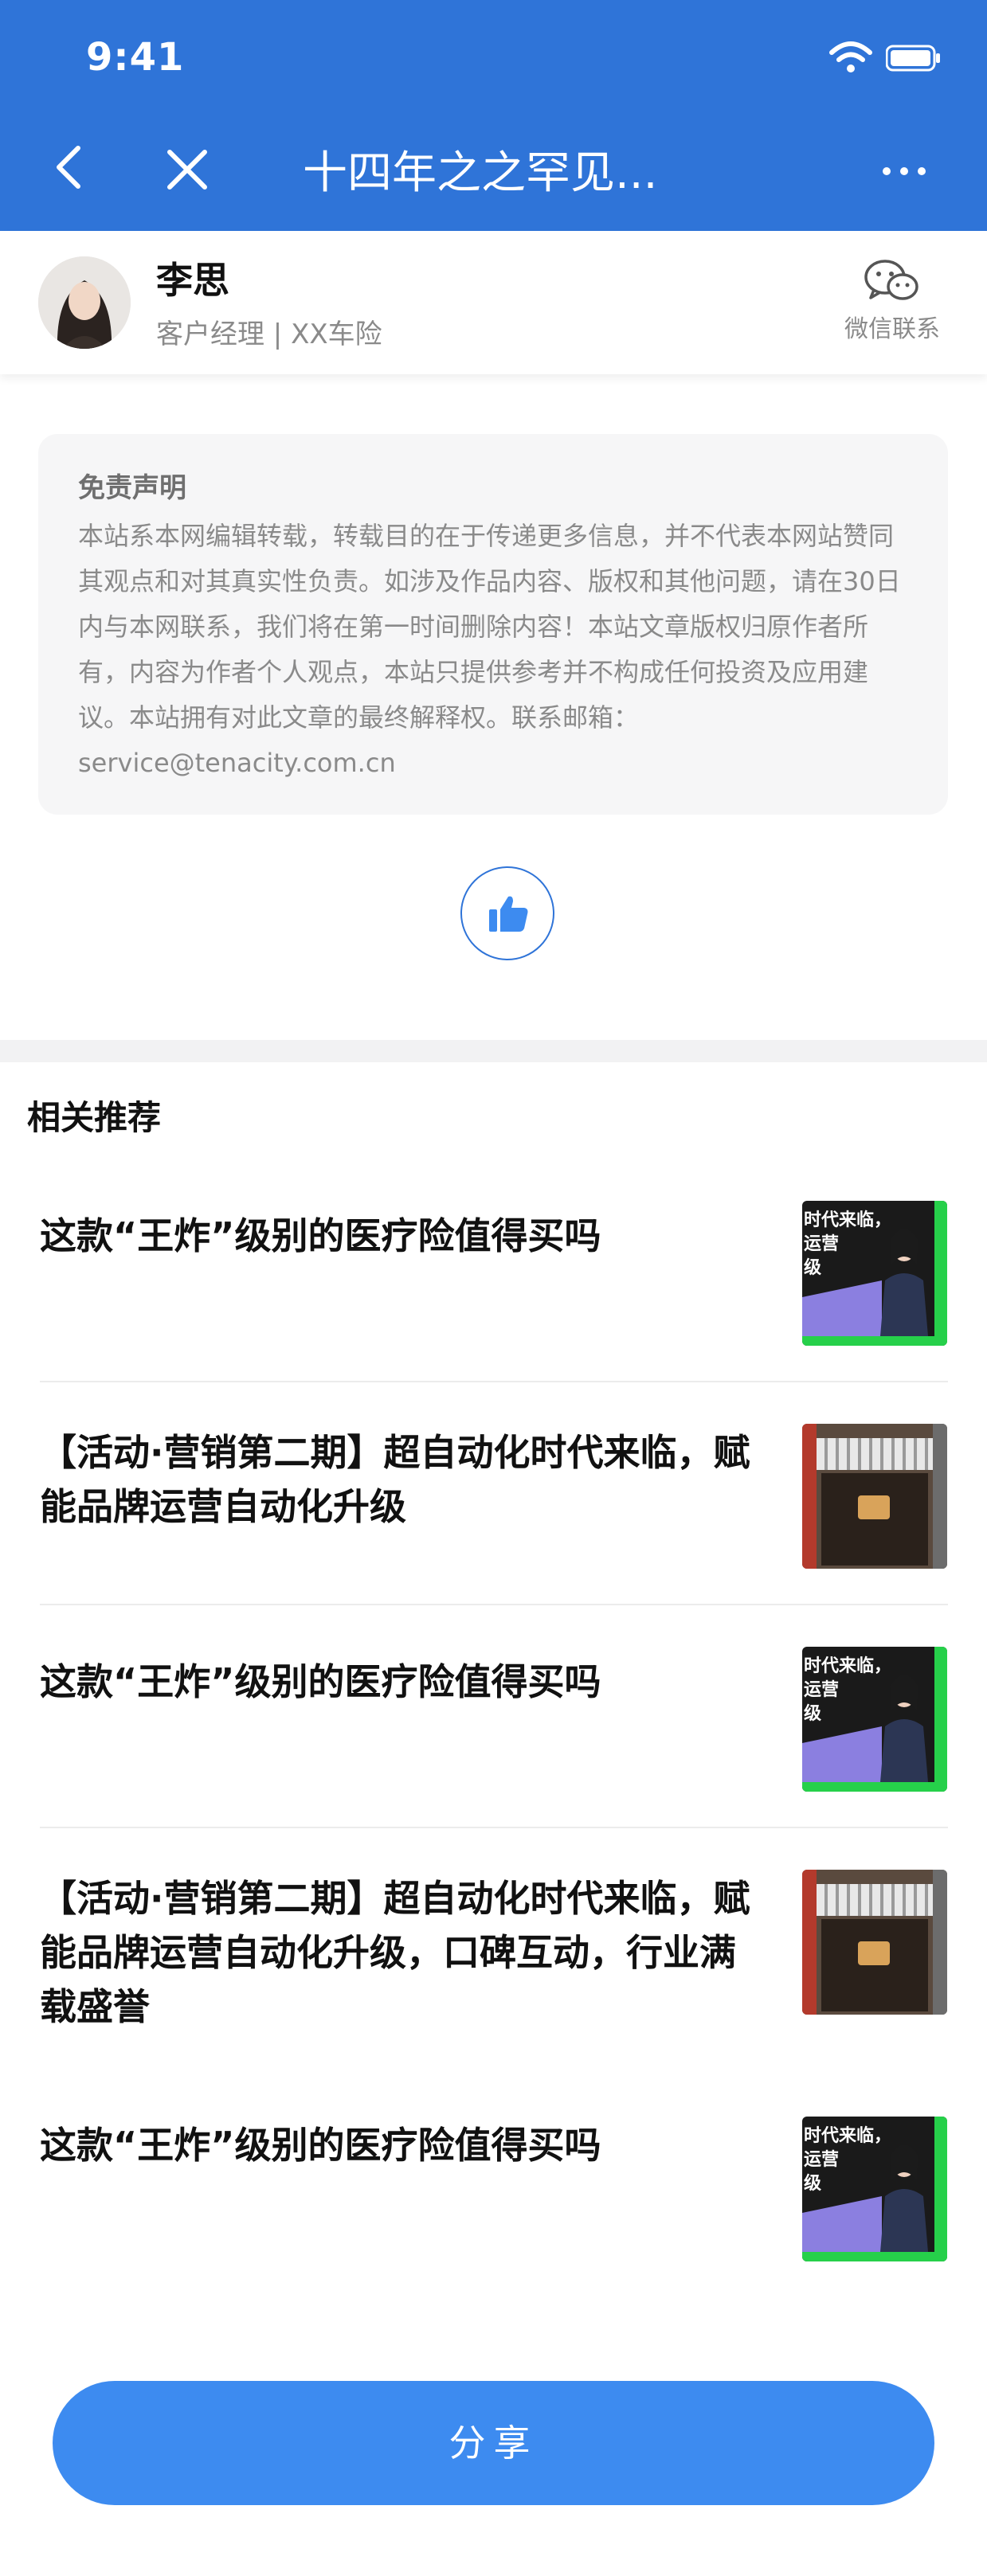 This screenshot has height=2576, width=987. What do you see at coordinates (84, 303) in the screenshot?
I see `avatar` at bounding box center [84, 303].